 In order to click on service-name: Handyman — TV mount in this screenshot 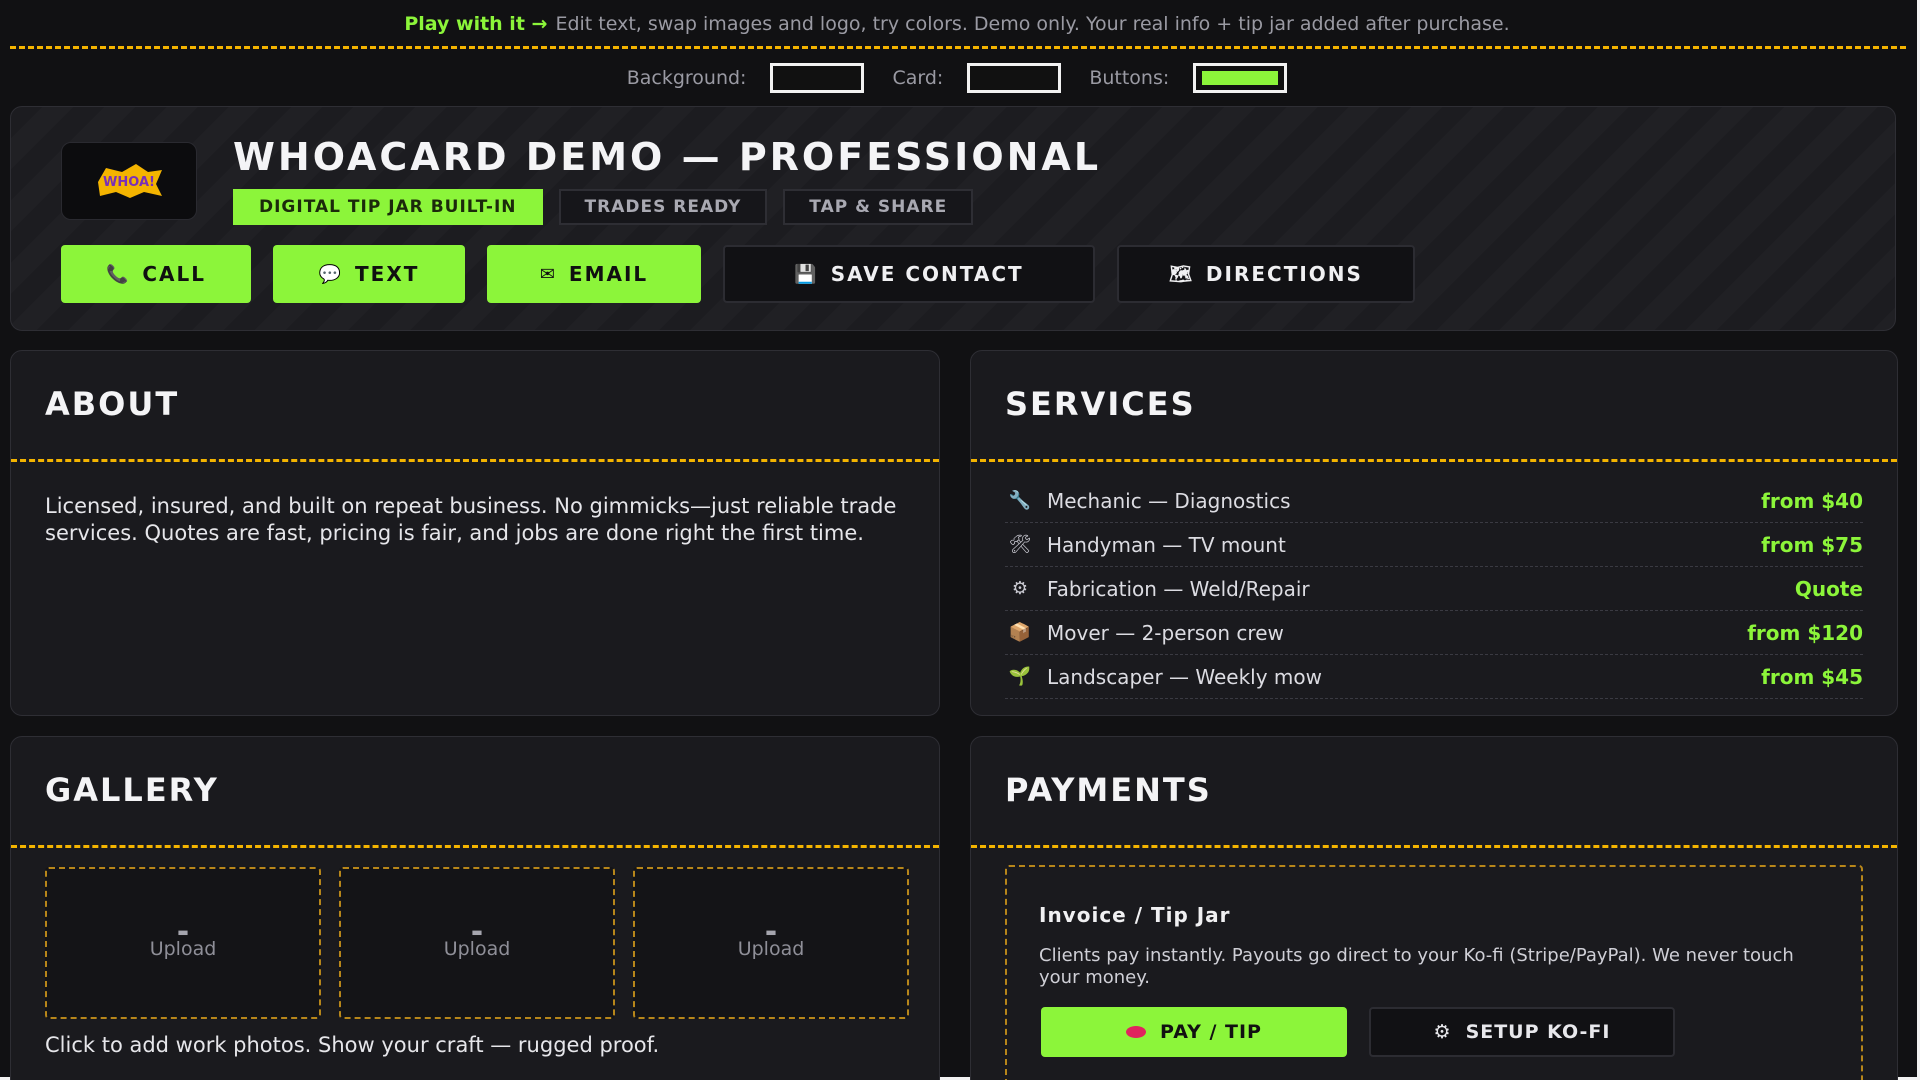, I will do `click(1166, 544)`.